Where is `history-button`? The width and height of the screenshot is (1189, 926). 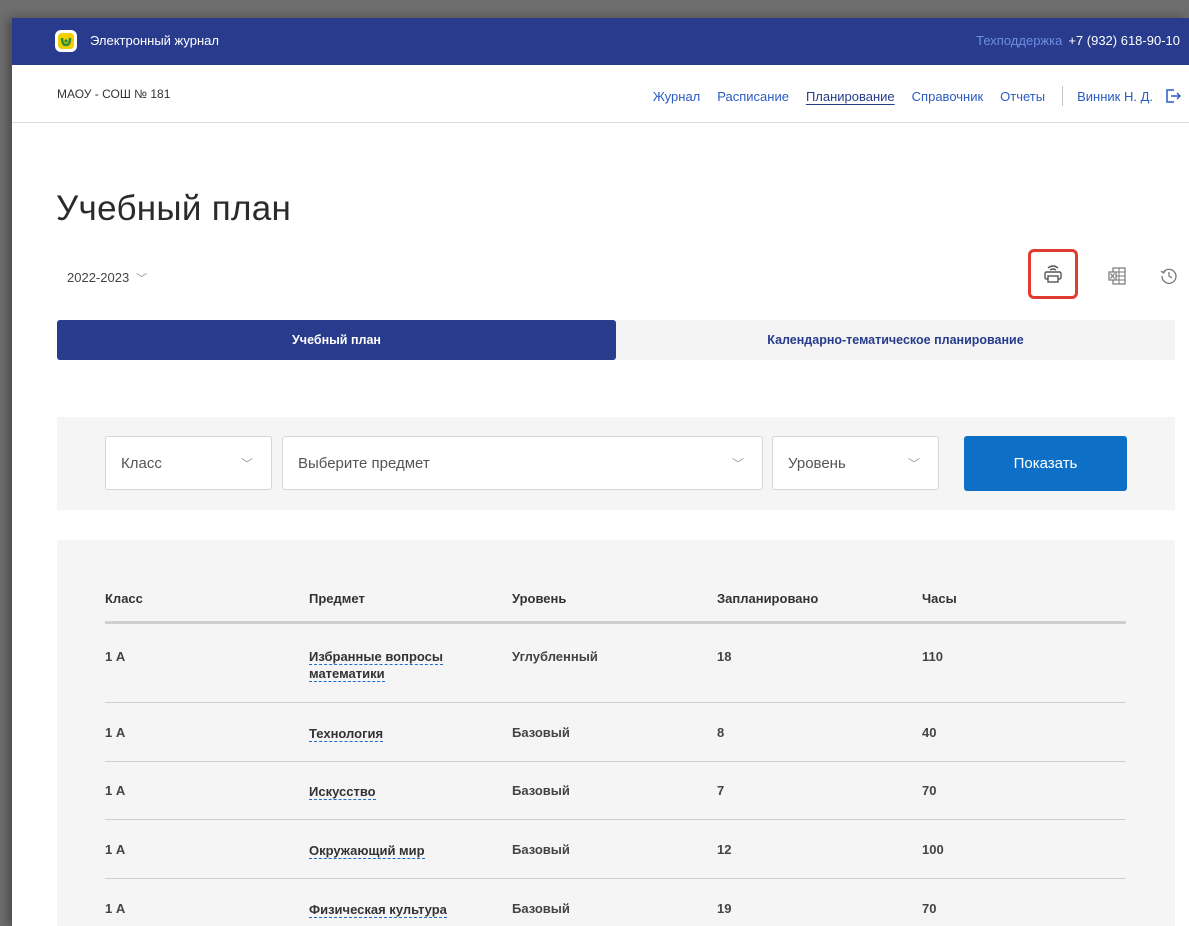 history-button is located at coordinates (1166, 276).